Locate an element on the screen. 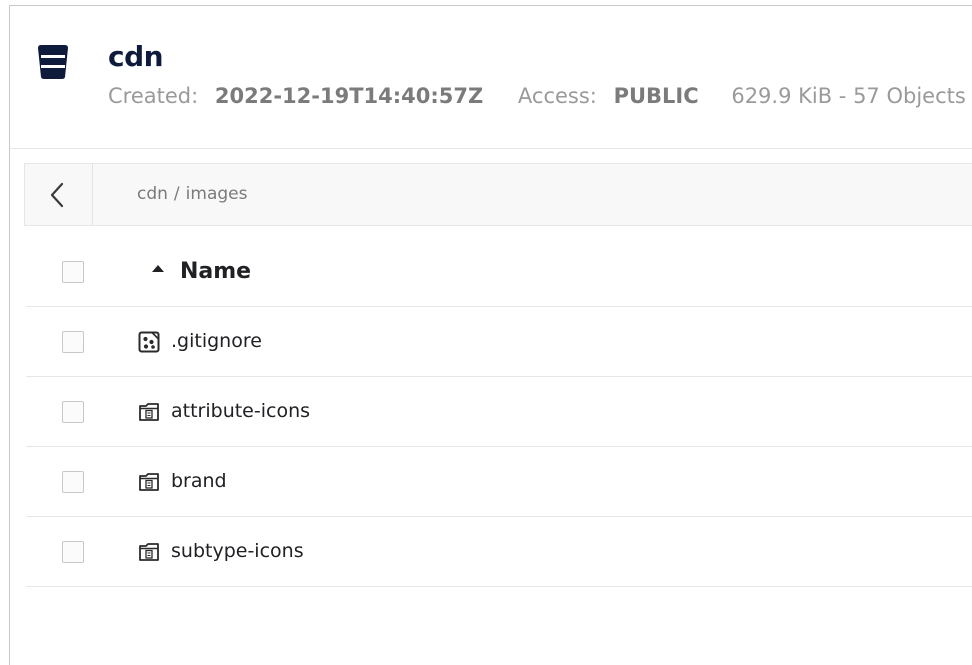 The height and width of the screenshot is (665, 972). table-row: brand is located at coordinates (499, 482).